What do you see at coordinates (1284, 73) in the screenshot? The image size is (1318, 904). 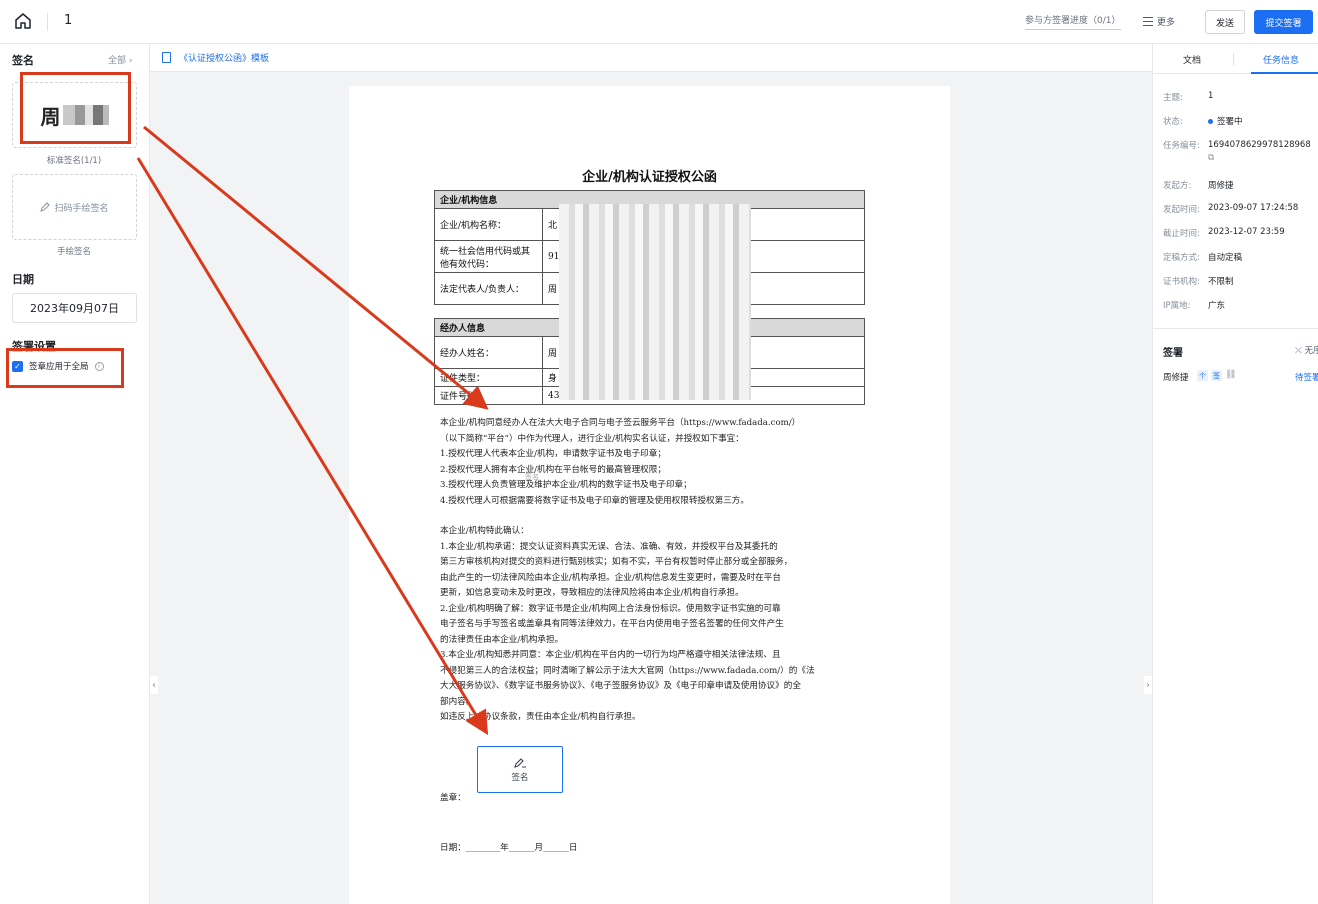 I see `active-tab-indicator` at bounding box center [1284, 73].